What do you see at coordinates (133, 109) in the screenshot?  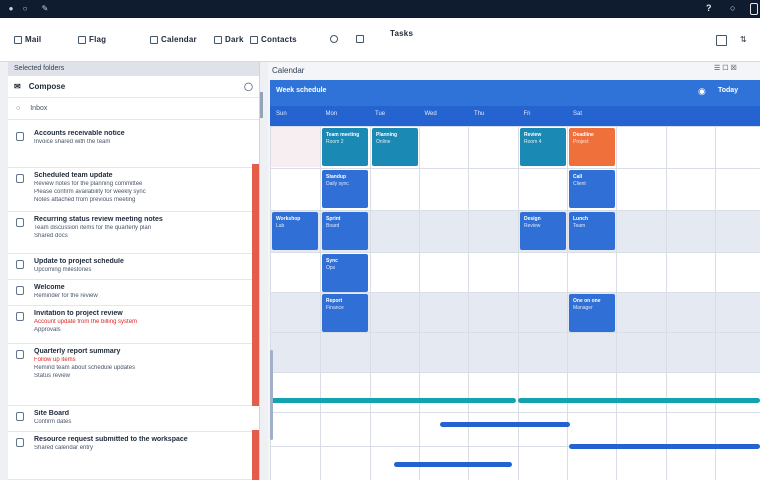 I see `search-row: ○ Inbox` at bounding box center [133, 109].